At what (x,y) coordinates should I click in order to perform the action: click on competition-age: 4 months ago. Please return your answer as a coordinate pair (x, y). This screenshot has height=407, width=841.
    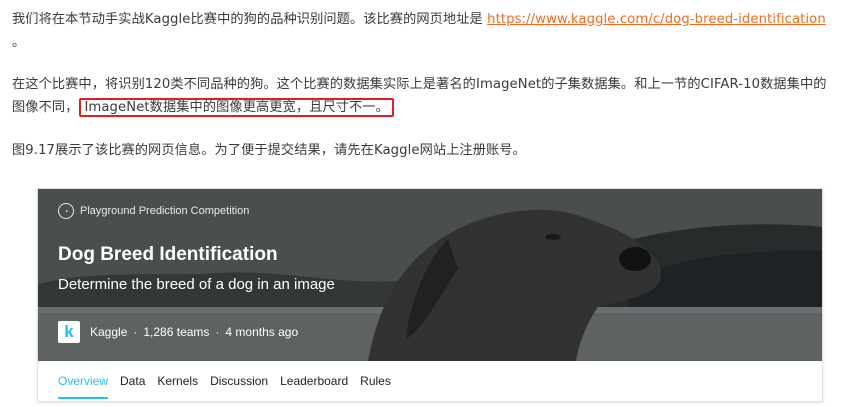
    Looking at the image, I should click on (262, 332).